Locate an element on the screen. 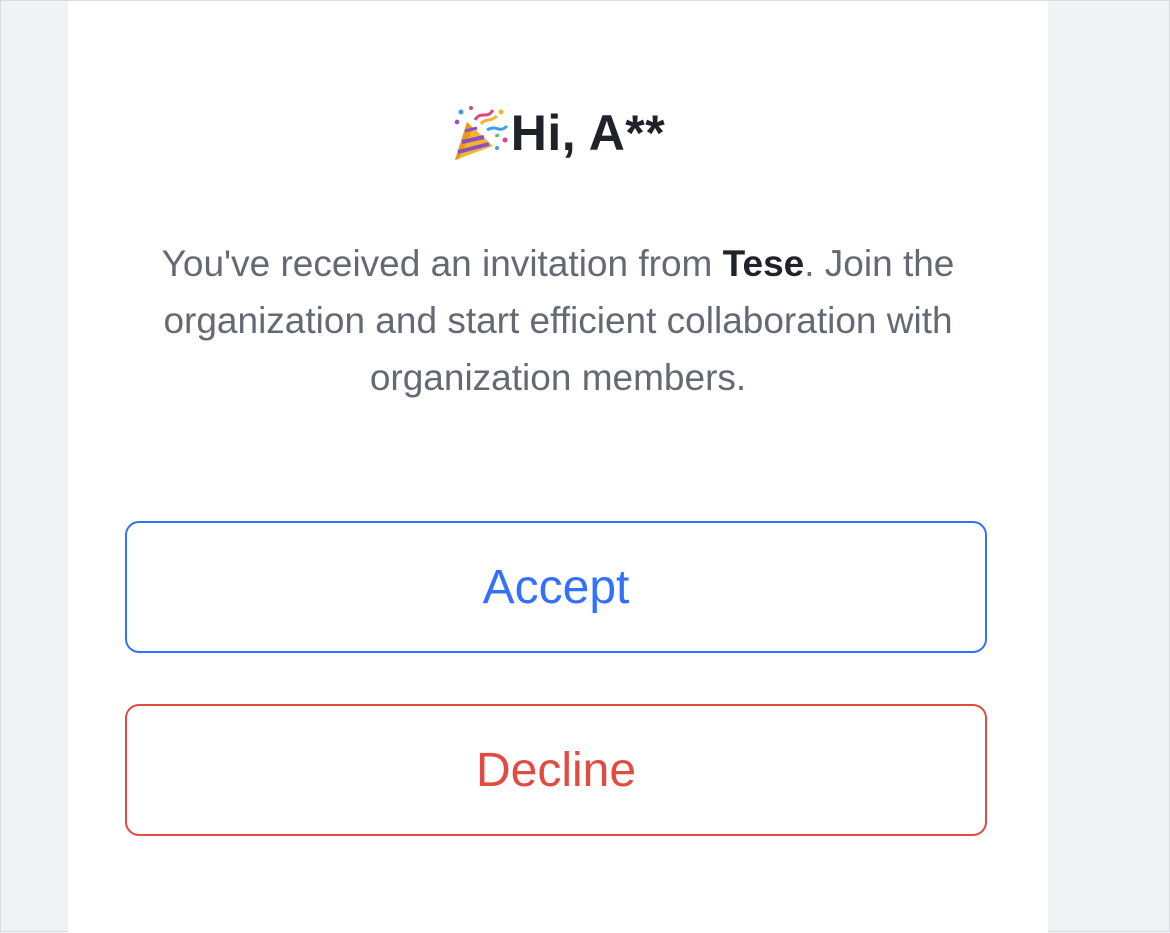 The width and height of the screenshot is (1170, 933). accept-button: Accept is located at coordinates (556, 587).